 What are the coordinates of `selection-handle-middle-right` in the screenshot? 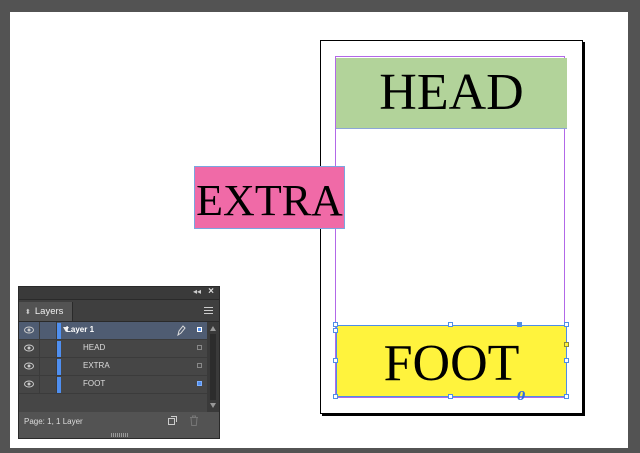 It's located at (566, 360).